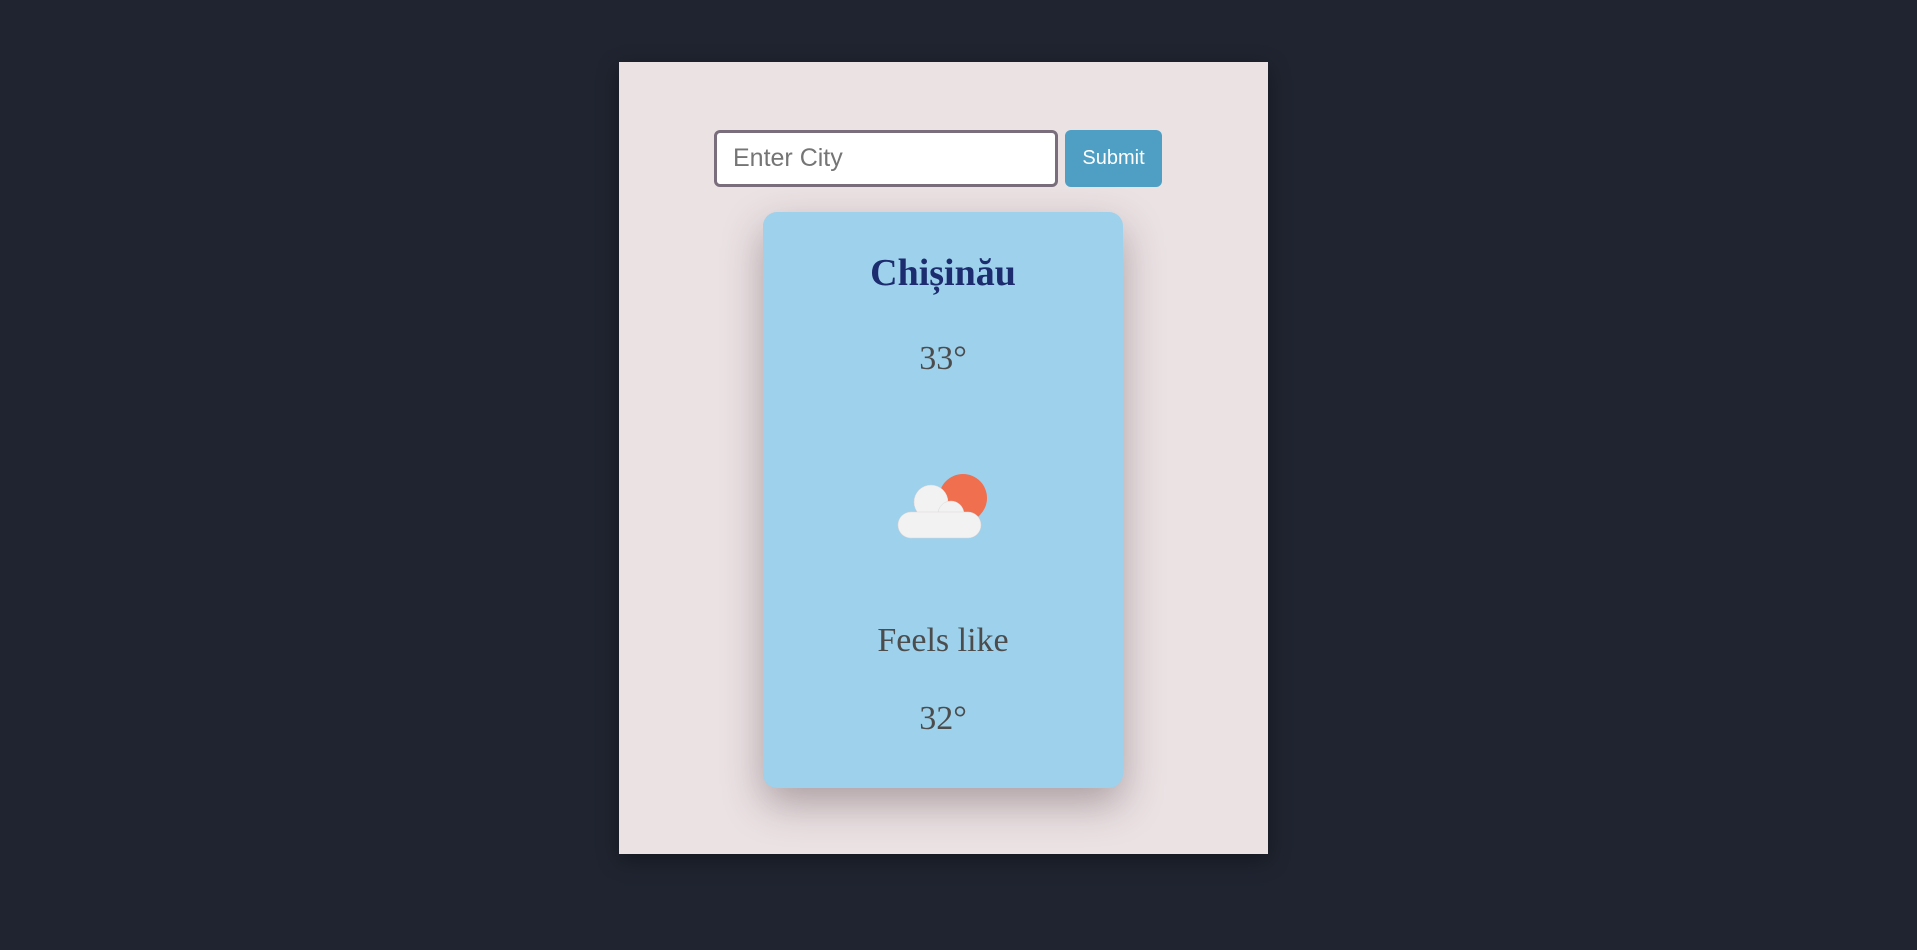 This screenshot has height=950, width=1917. I want to click on search-form: Submit, so click(938, 158).